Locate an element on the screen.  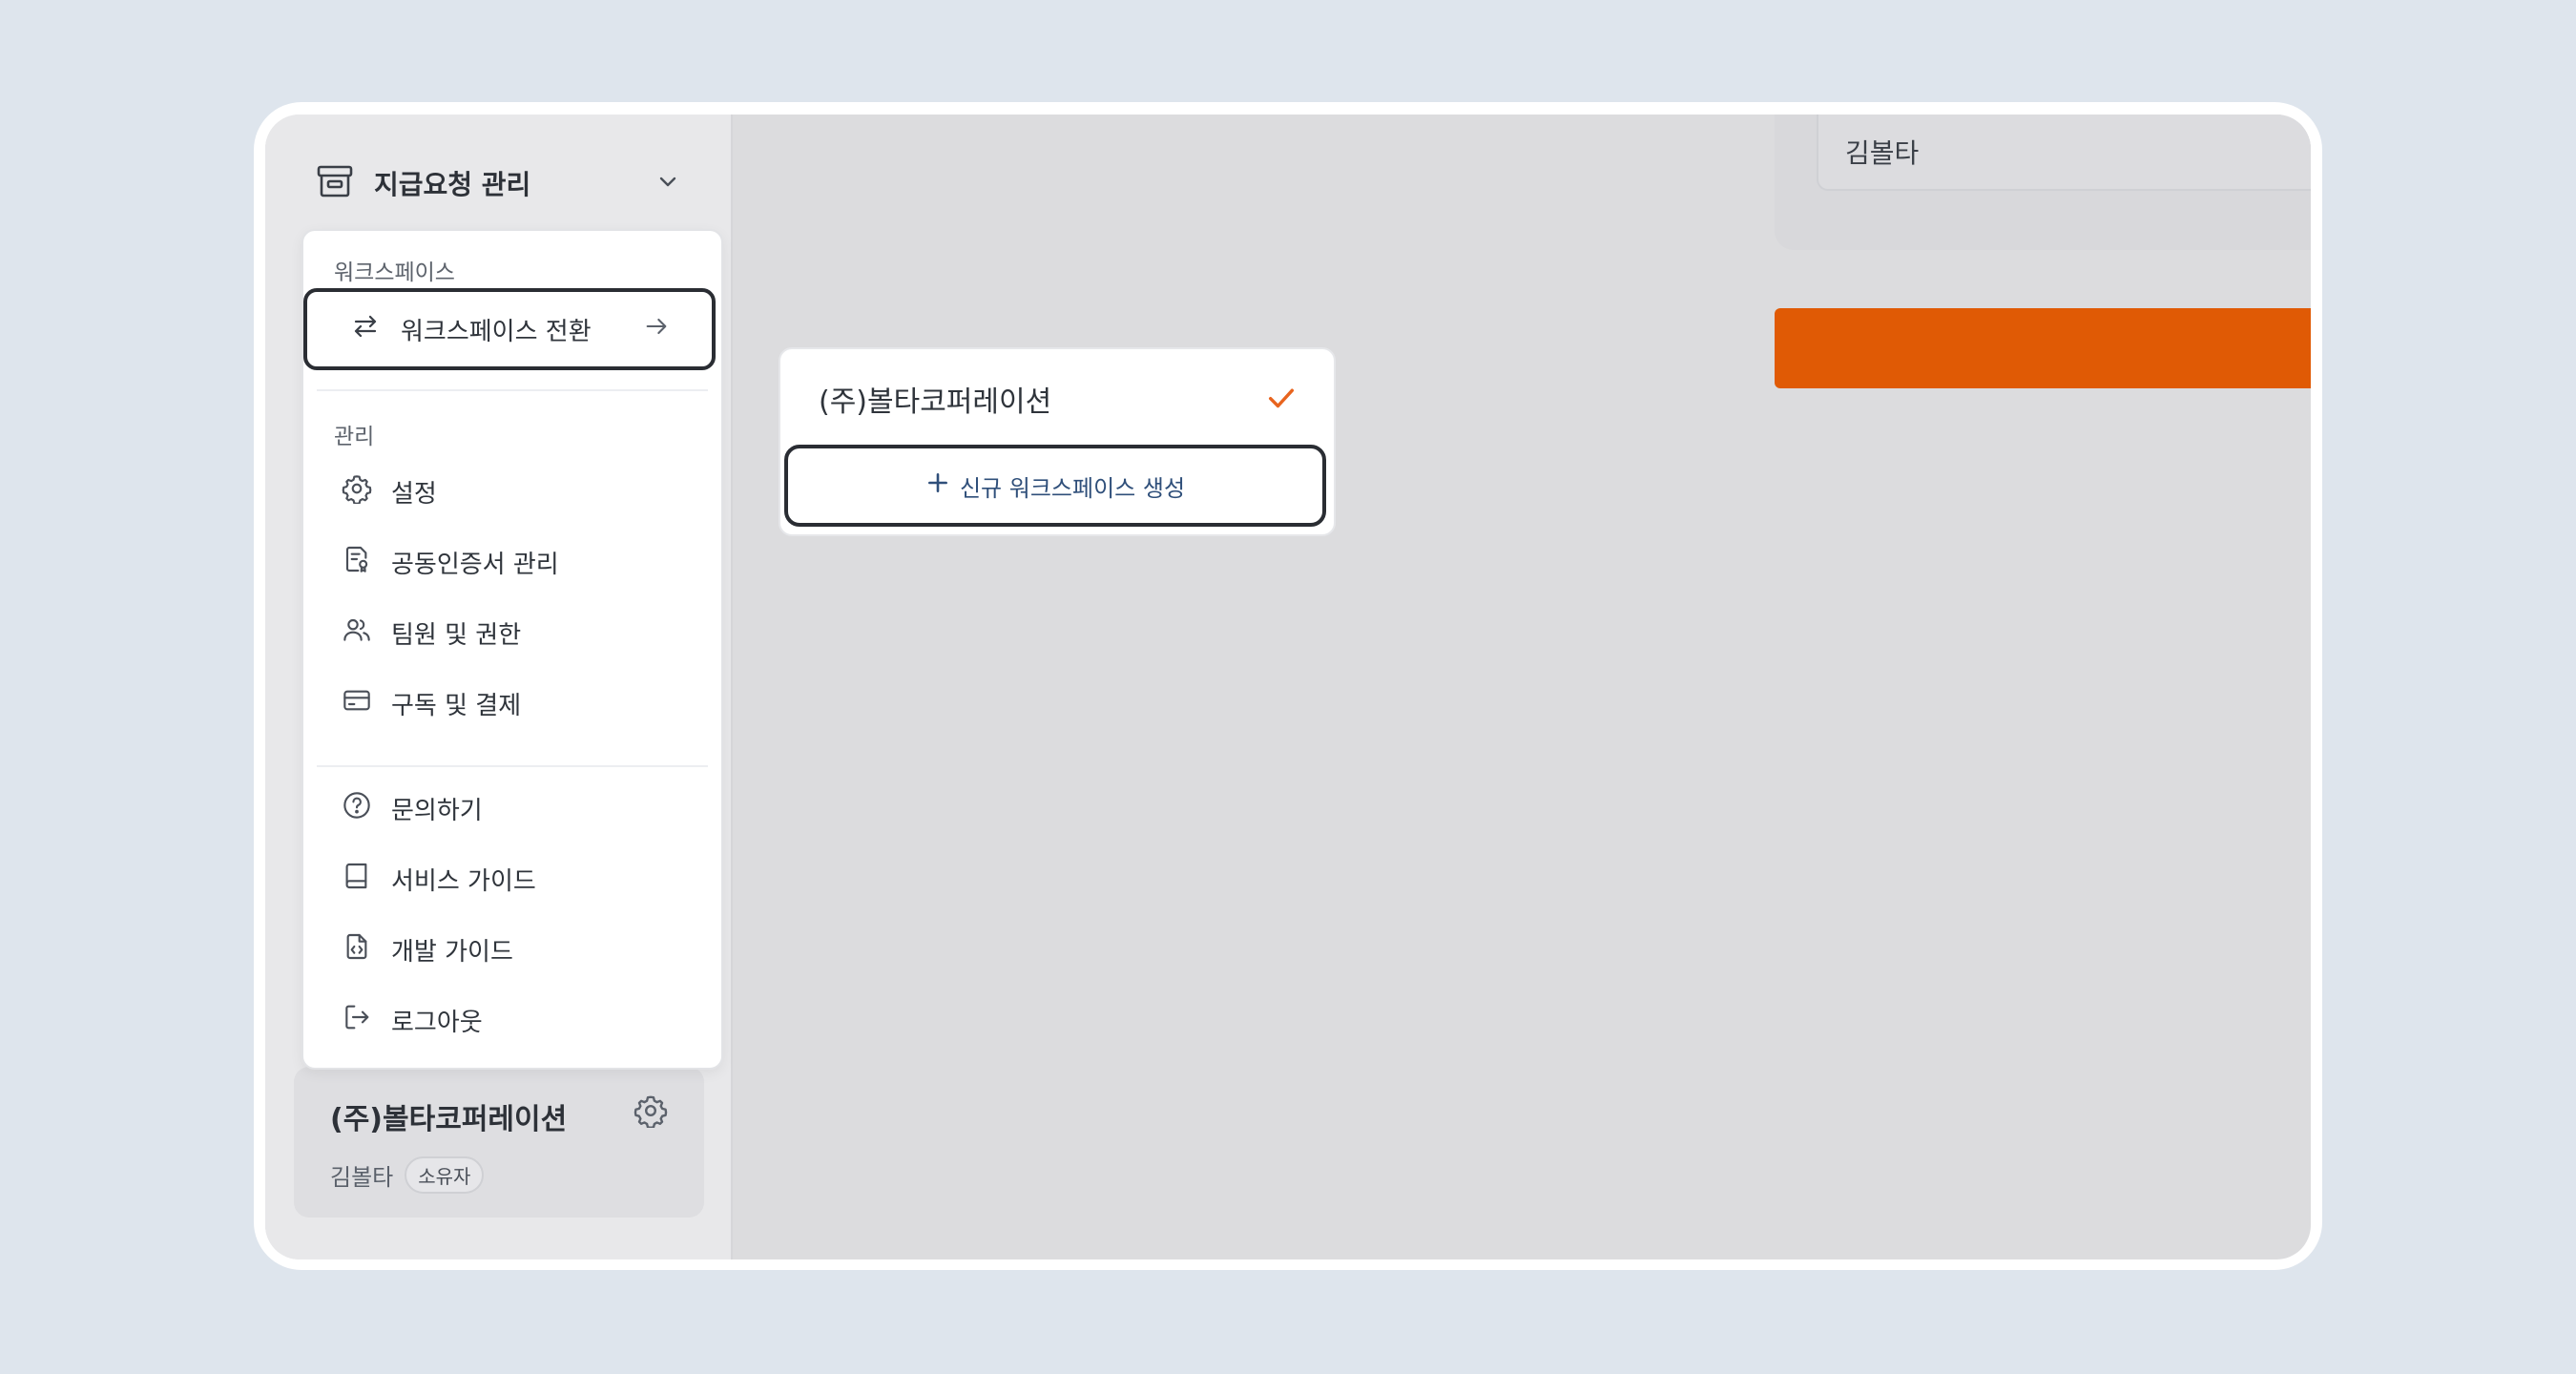
question-icon is located at coordinates (366, 808).